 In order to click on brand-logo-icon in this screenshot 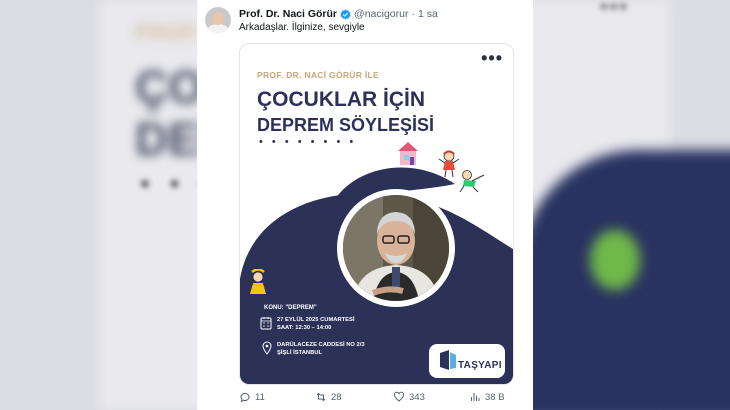, I will do `click(448, 360)`.